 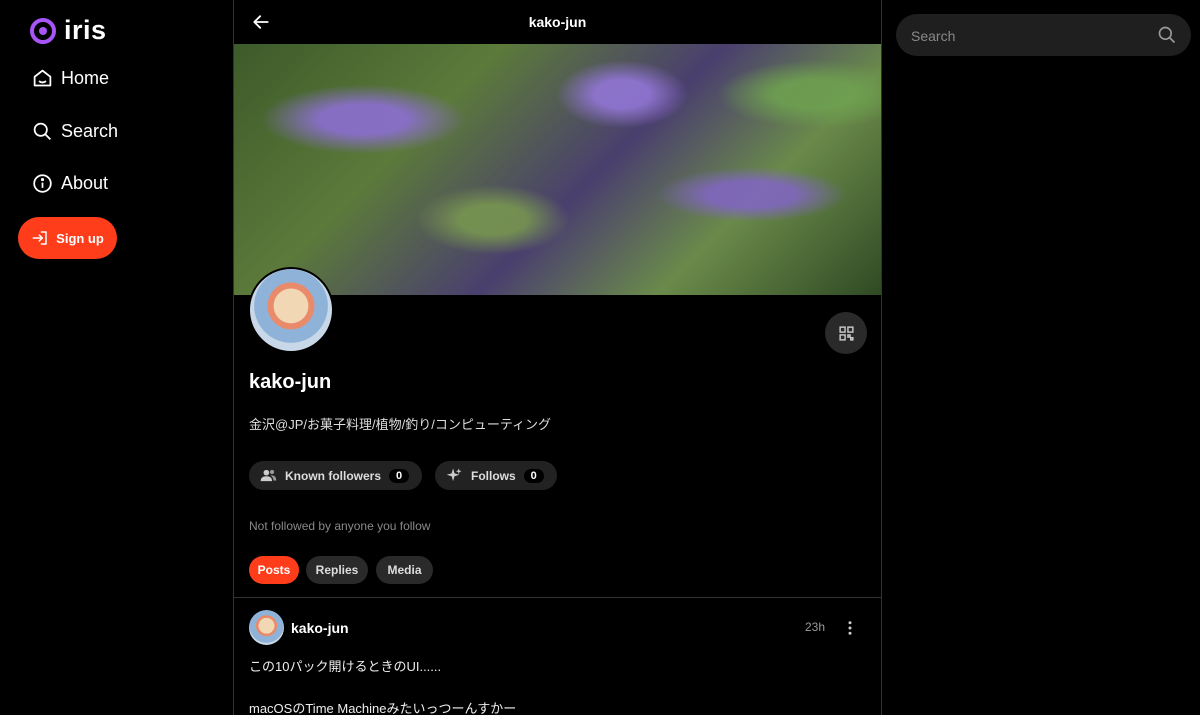 I want to click on tab-media: Media, so click(x=404, y=570).